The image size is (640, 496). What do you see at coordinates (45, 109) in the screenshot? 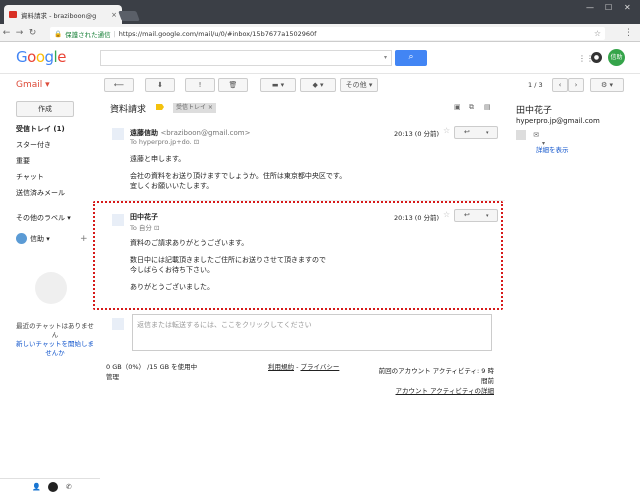
I see `compose-button: 作成` at bounding box center [45, 109].